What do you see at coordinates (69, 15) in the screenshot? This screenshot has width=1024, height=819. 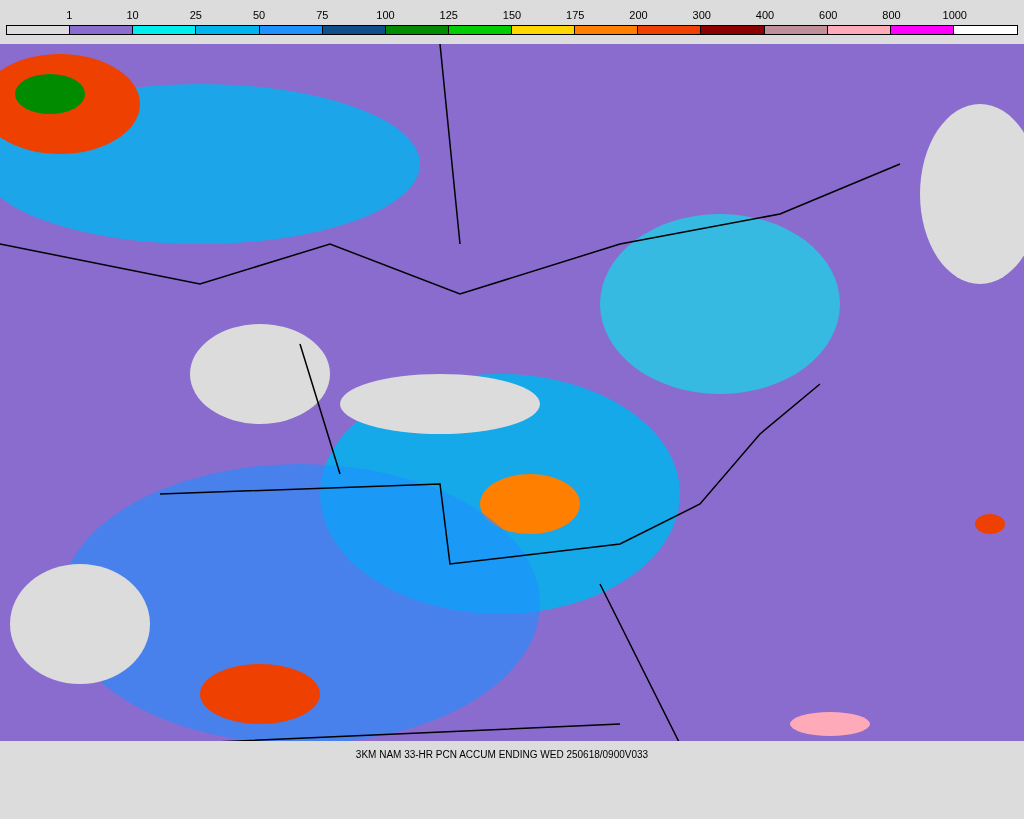 I see `legend-label: 1` at bounding box center [69, 15].